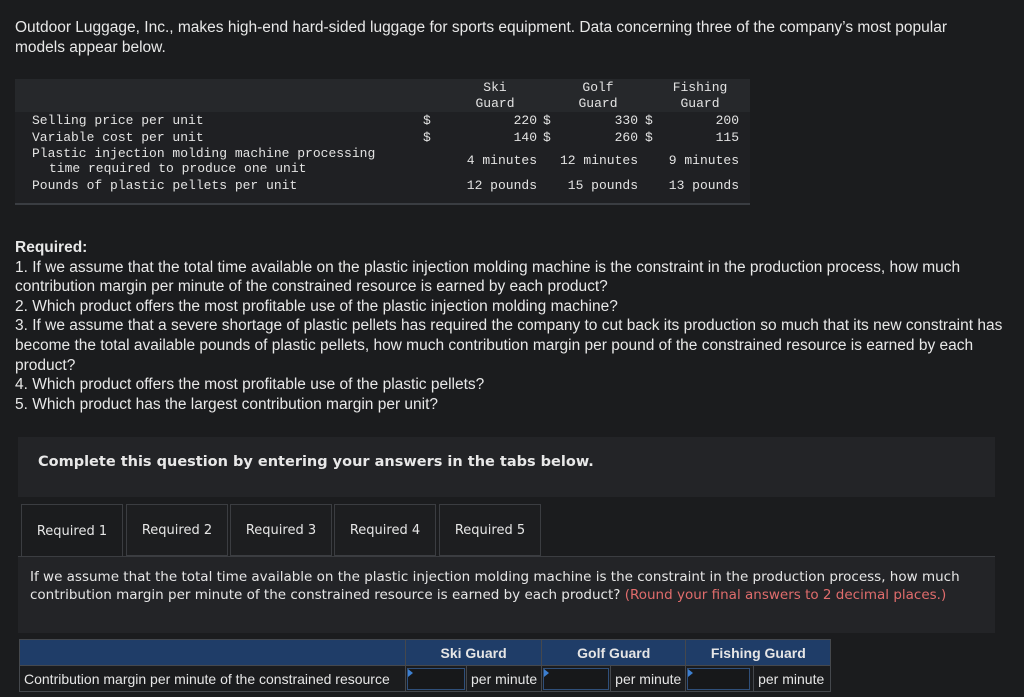 The width and height of the screenshot is (1024, 697). Describe the element at coordinates (501, 160) in the screenshot. I see `cell-value: 4 minutes` at that location.